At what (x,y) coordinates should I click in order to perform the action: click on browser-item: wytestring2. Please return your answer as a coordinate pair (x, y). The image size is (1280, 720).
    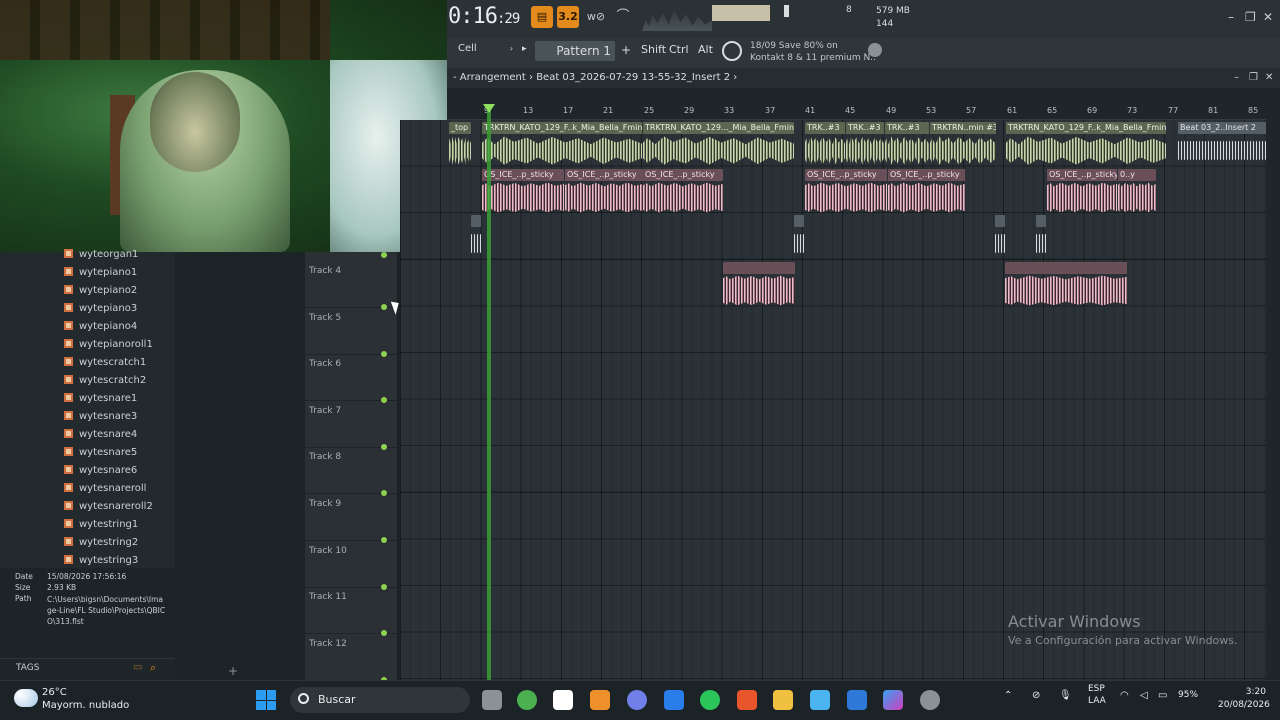
    Looking at the image, I should click on (101, 543).